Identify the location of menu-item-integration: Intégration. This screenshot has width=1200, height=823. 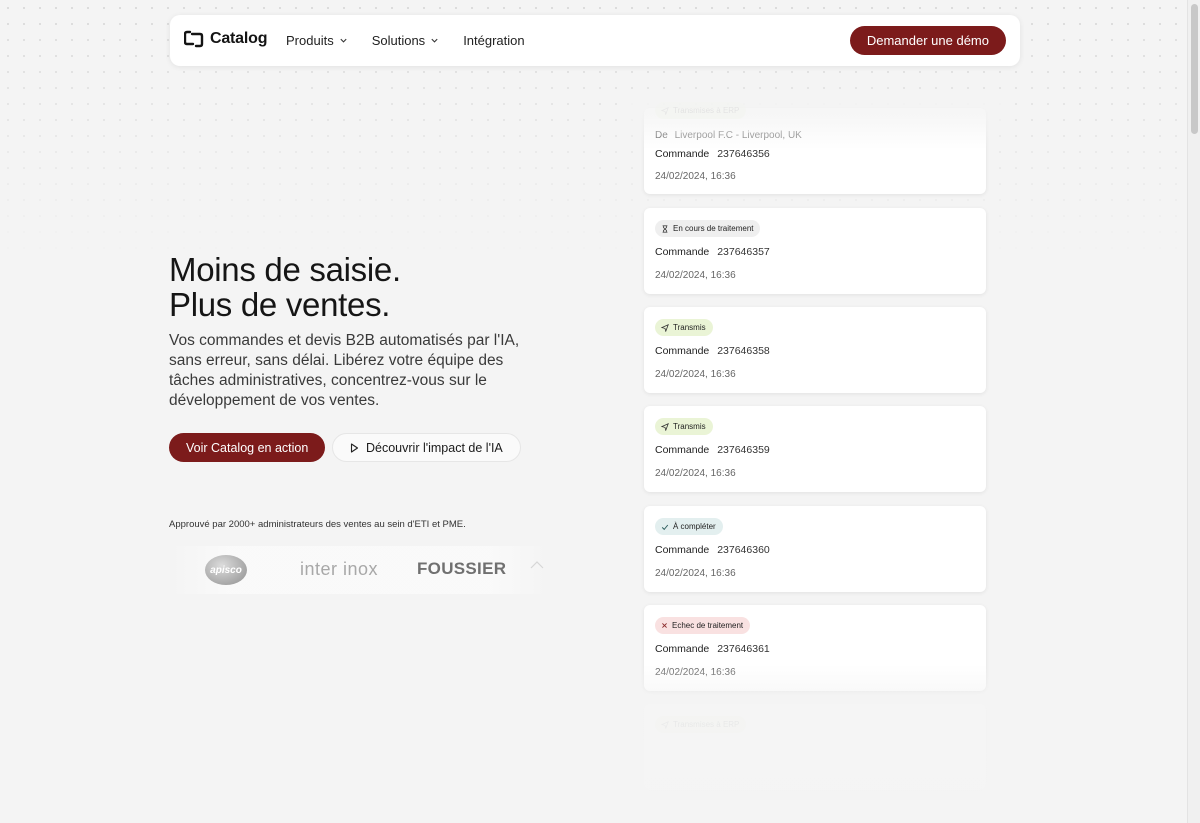
(493, 40).